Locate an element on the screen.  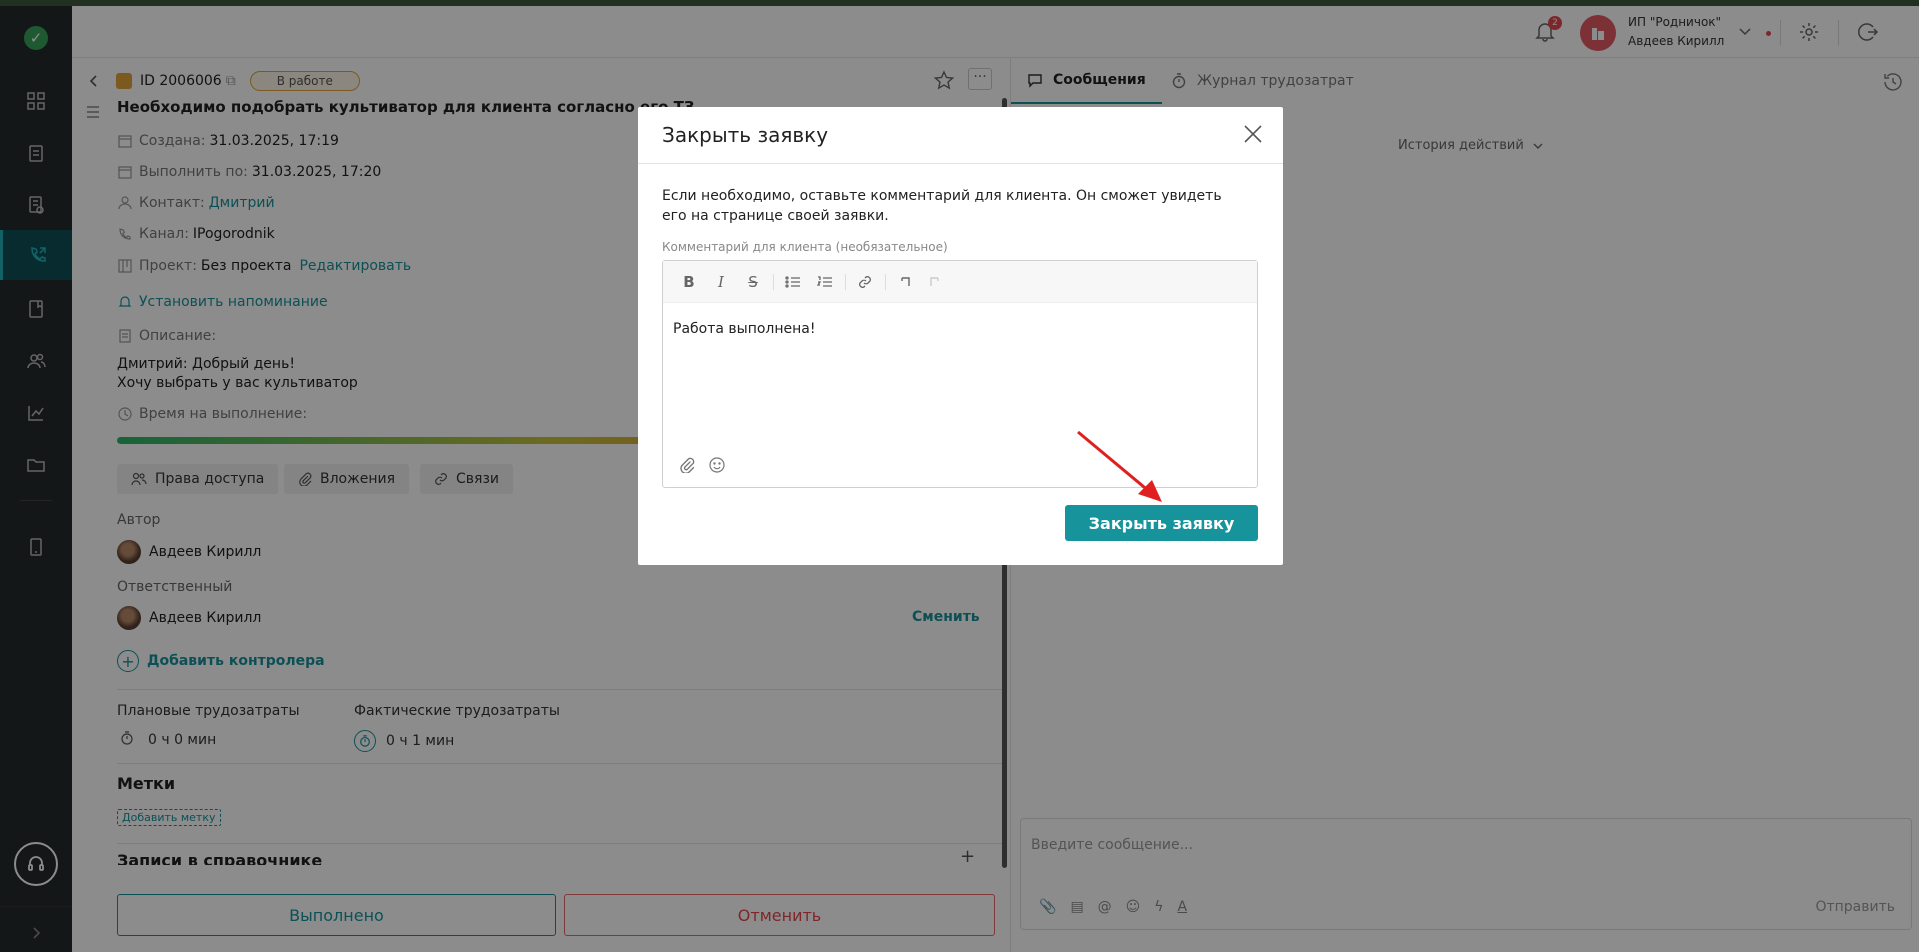
close-icon is located at coordinates (1254, 135).